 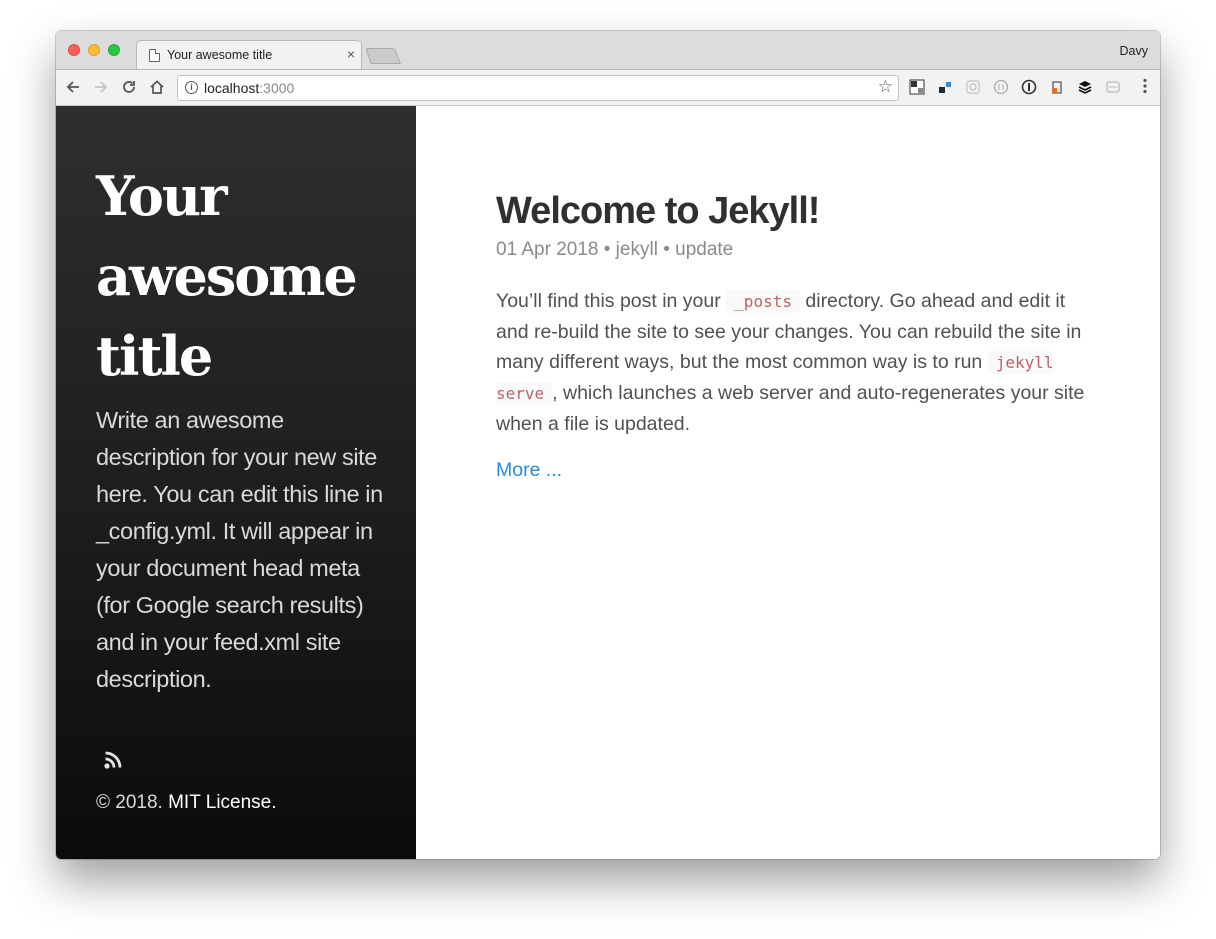 I want to click on extension-grid-icon, so click(x=973, y=87).